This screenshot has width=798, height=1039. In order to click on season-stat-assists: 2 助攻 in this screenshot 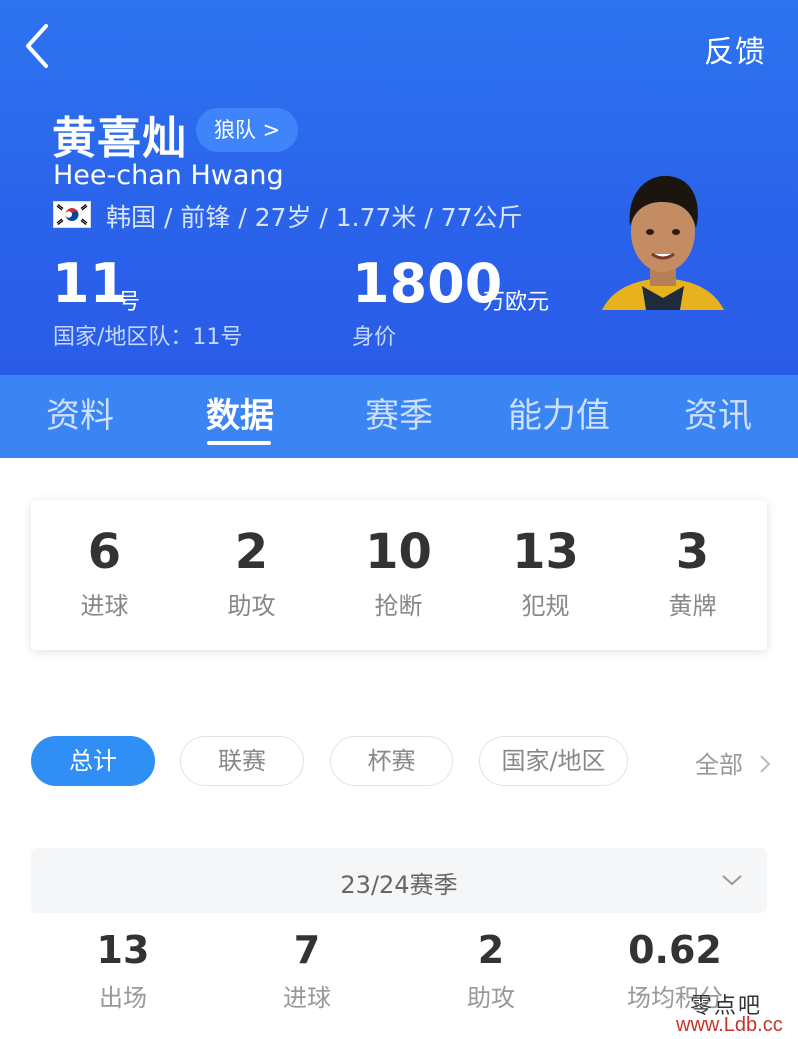, I will do `click(491, 970)`.